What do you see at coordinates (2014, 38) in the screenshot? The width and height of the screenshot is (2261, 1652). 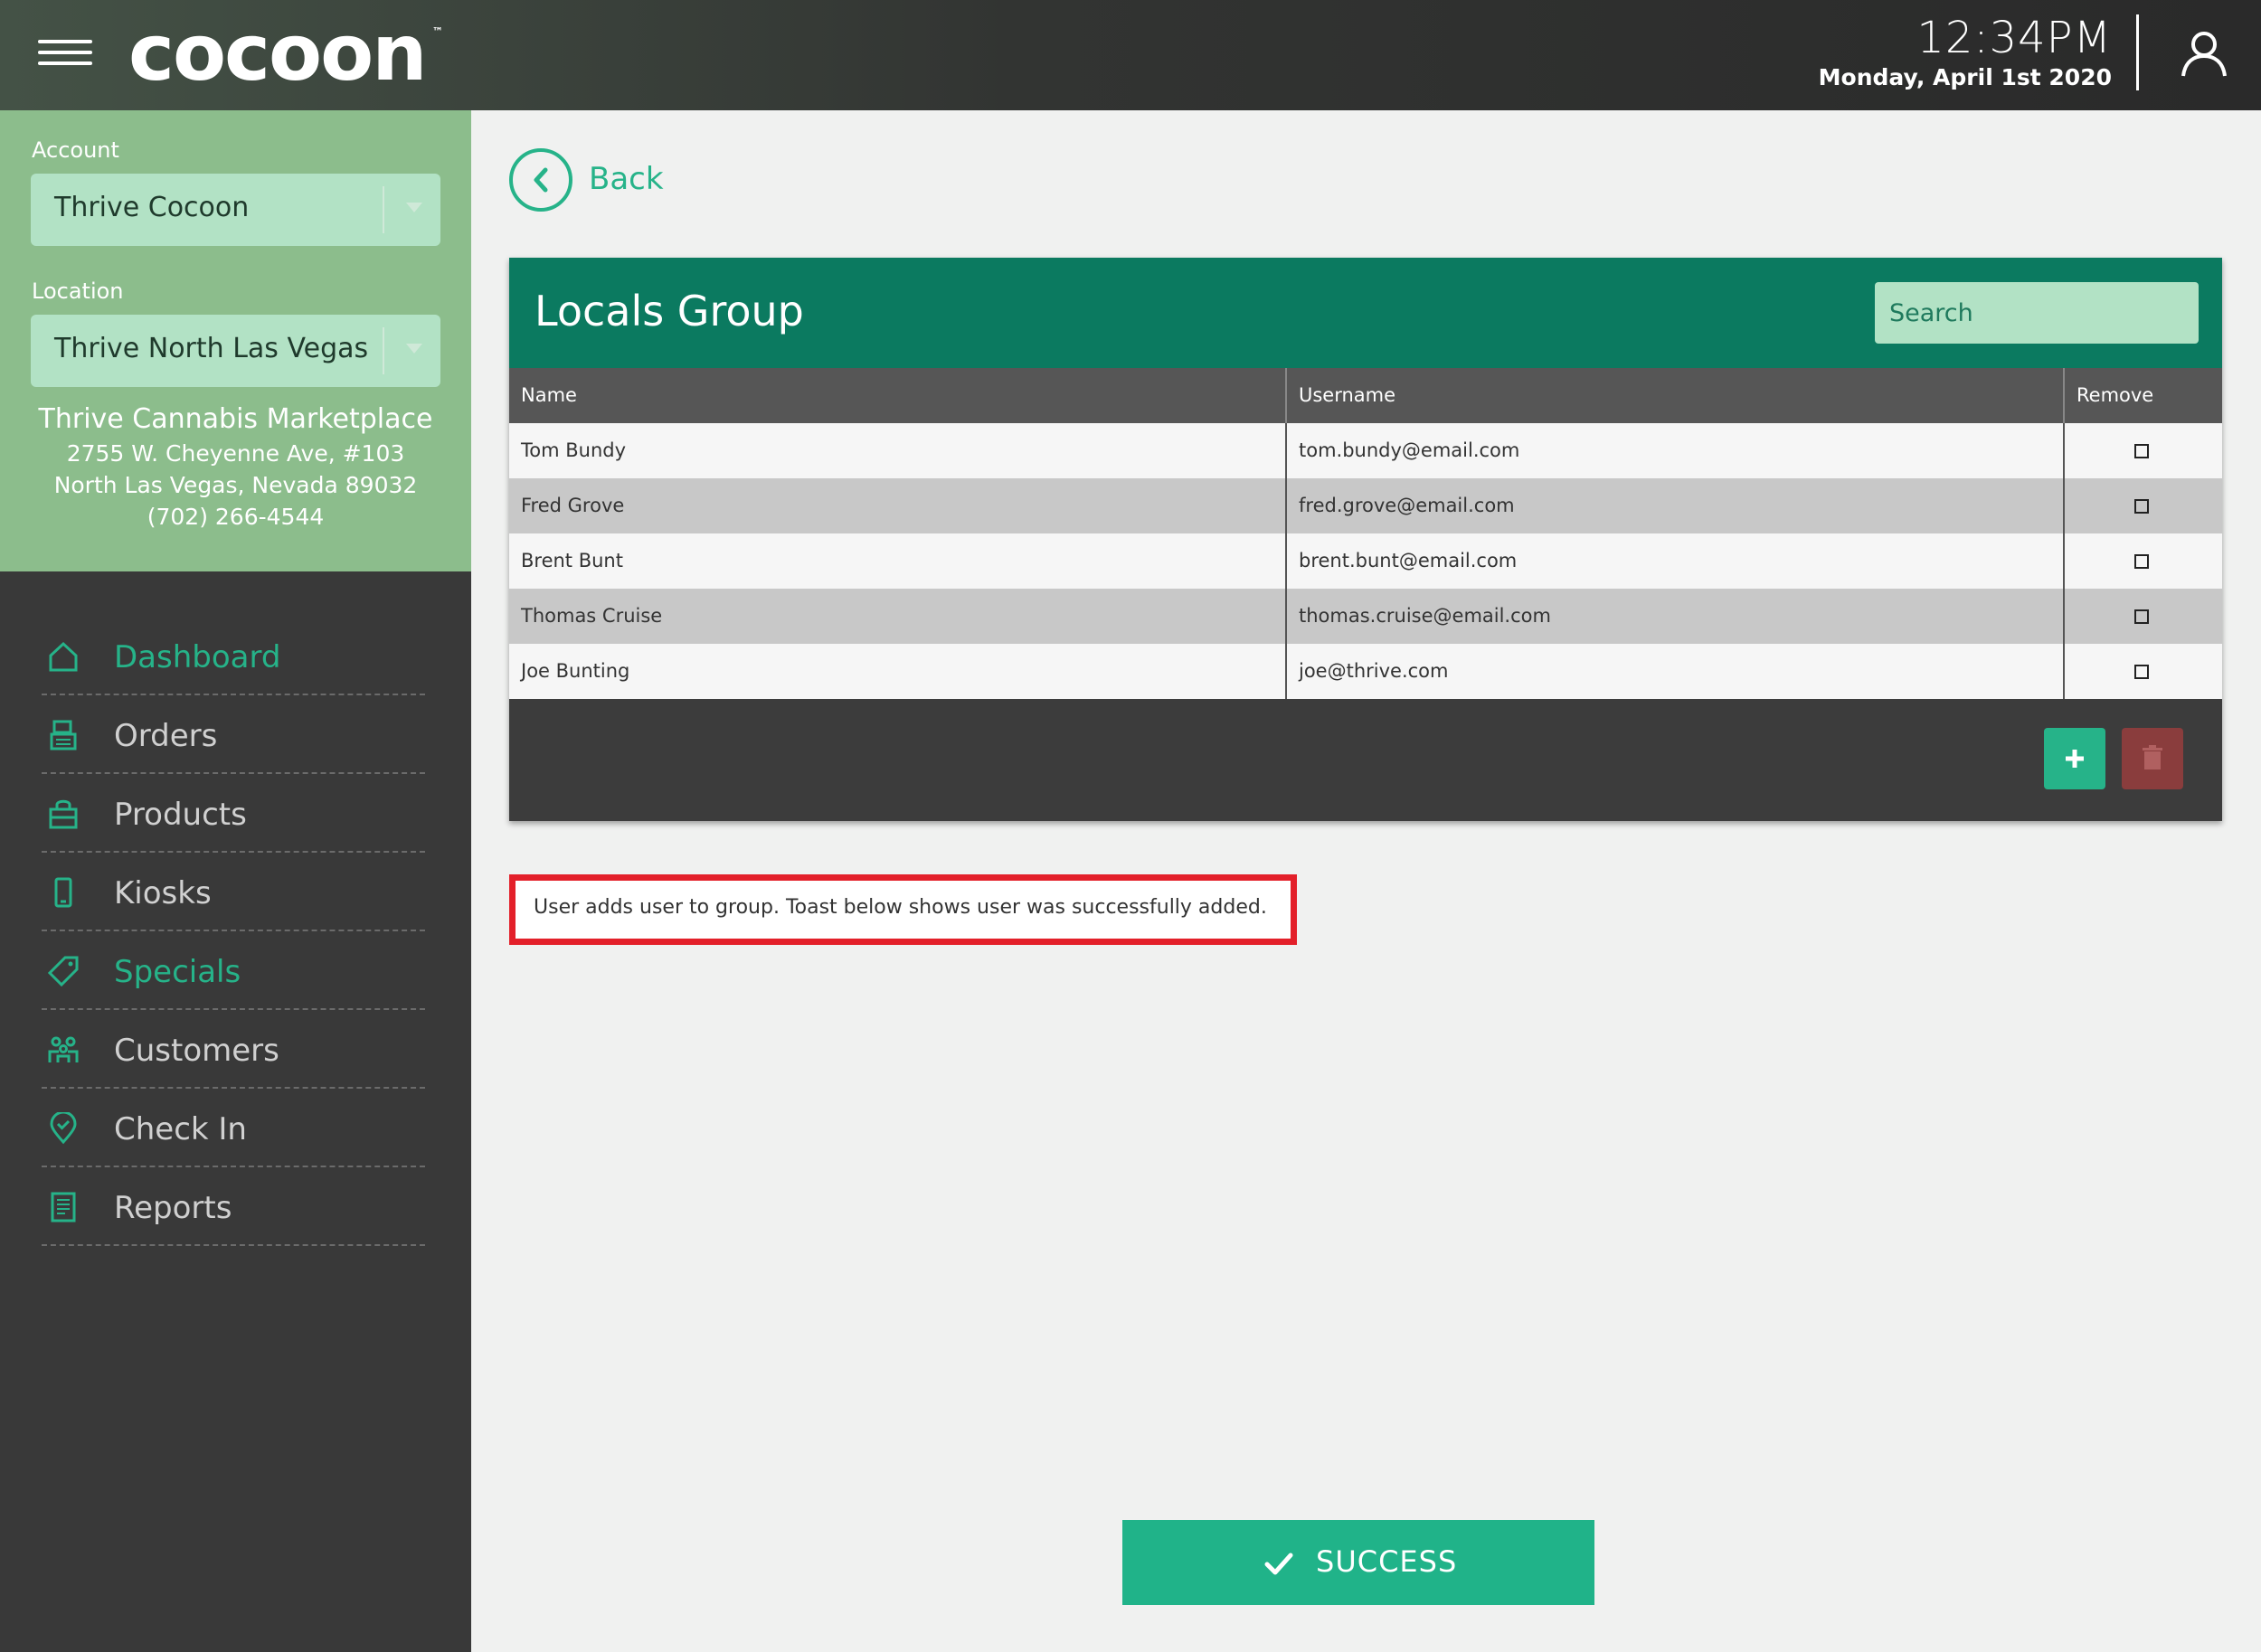 I see `current-time: 12:34PM` at bounding box center [2014, 38].